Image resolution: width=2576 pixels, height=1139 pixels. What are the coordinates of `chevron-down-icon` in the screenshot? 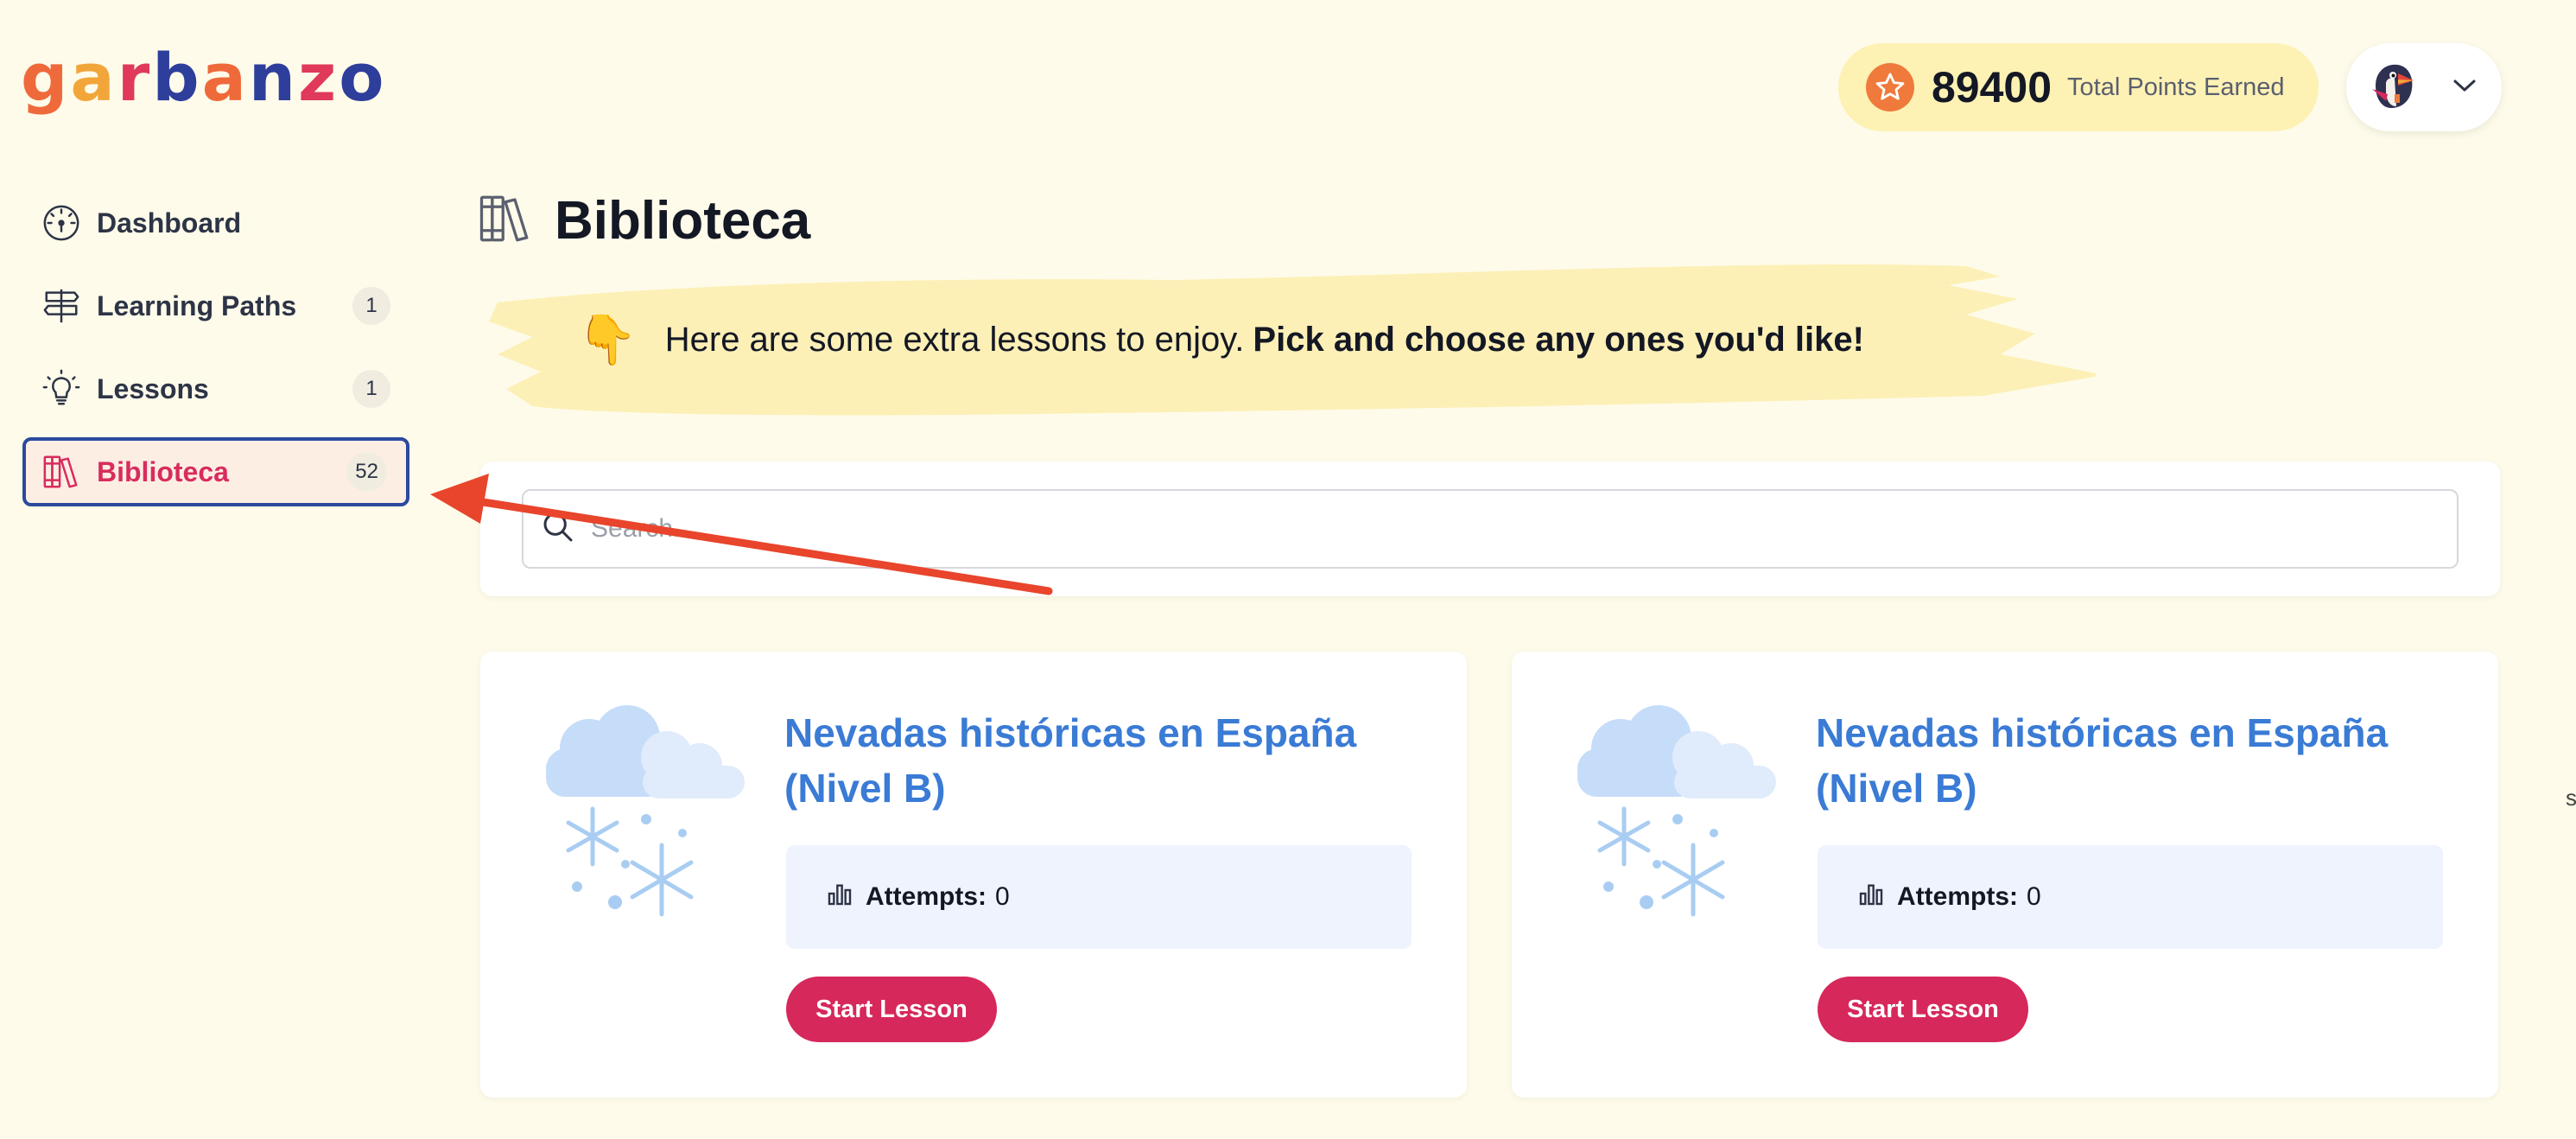 It's located at (2465, 88).